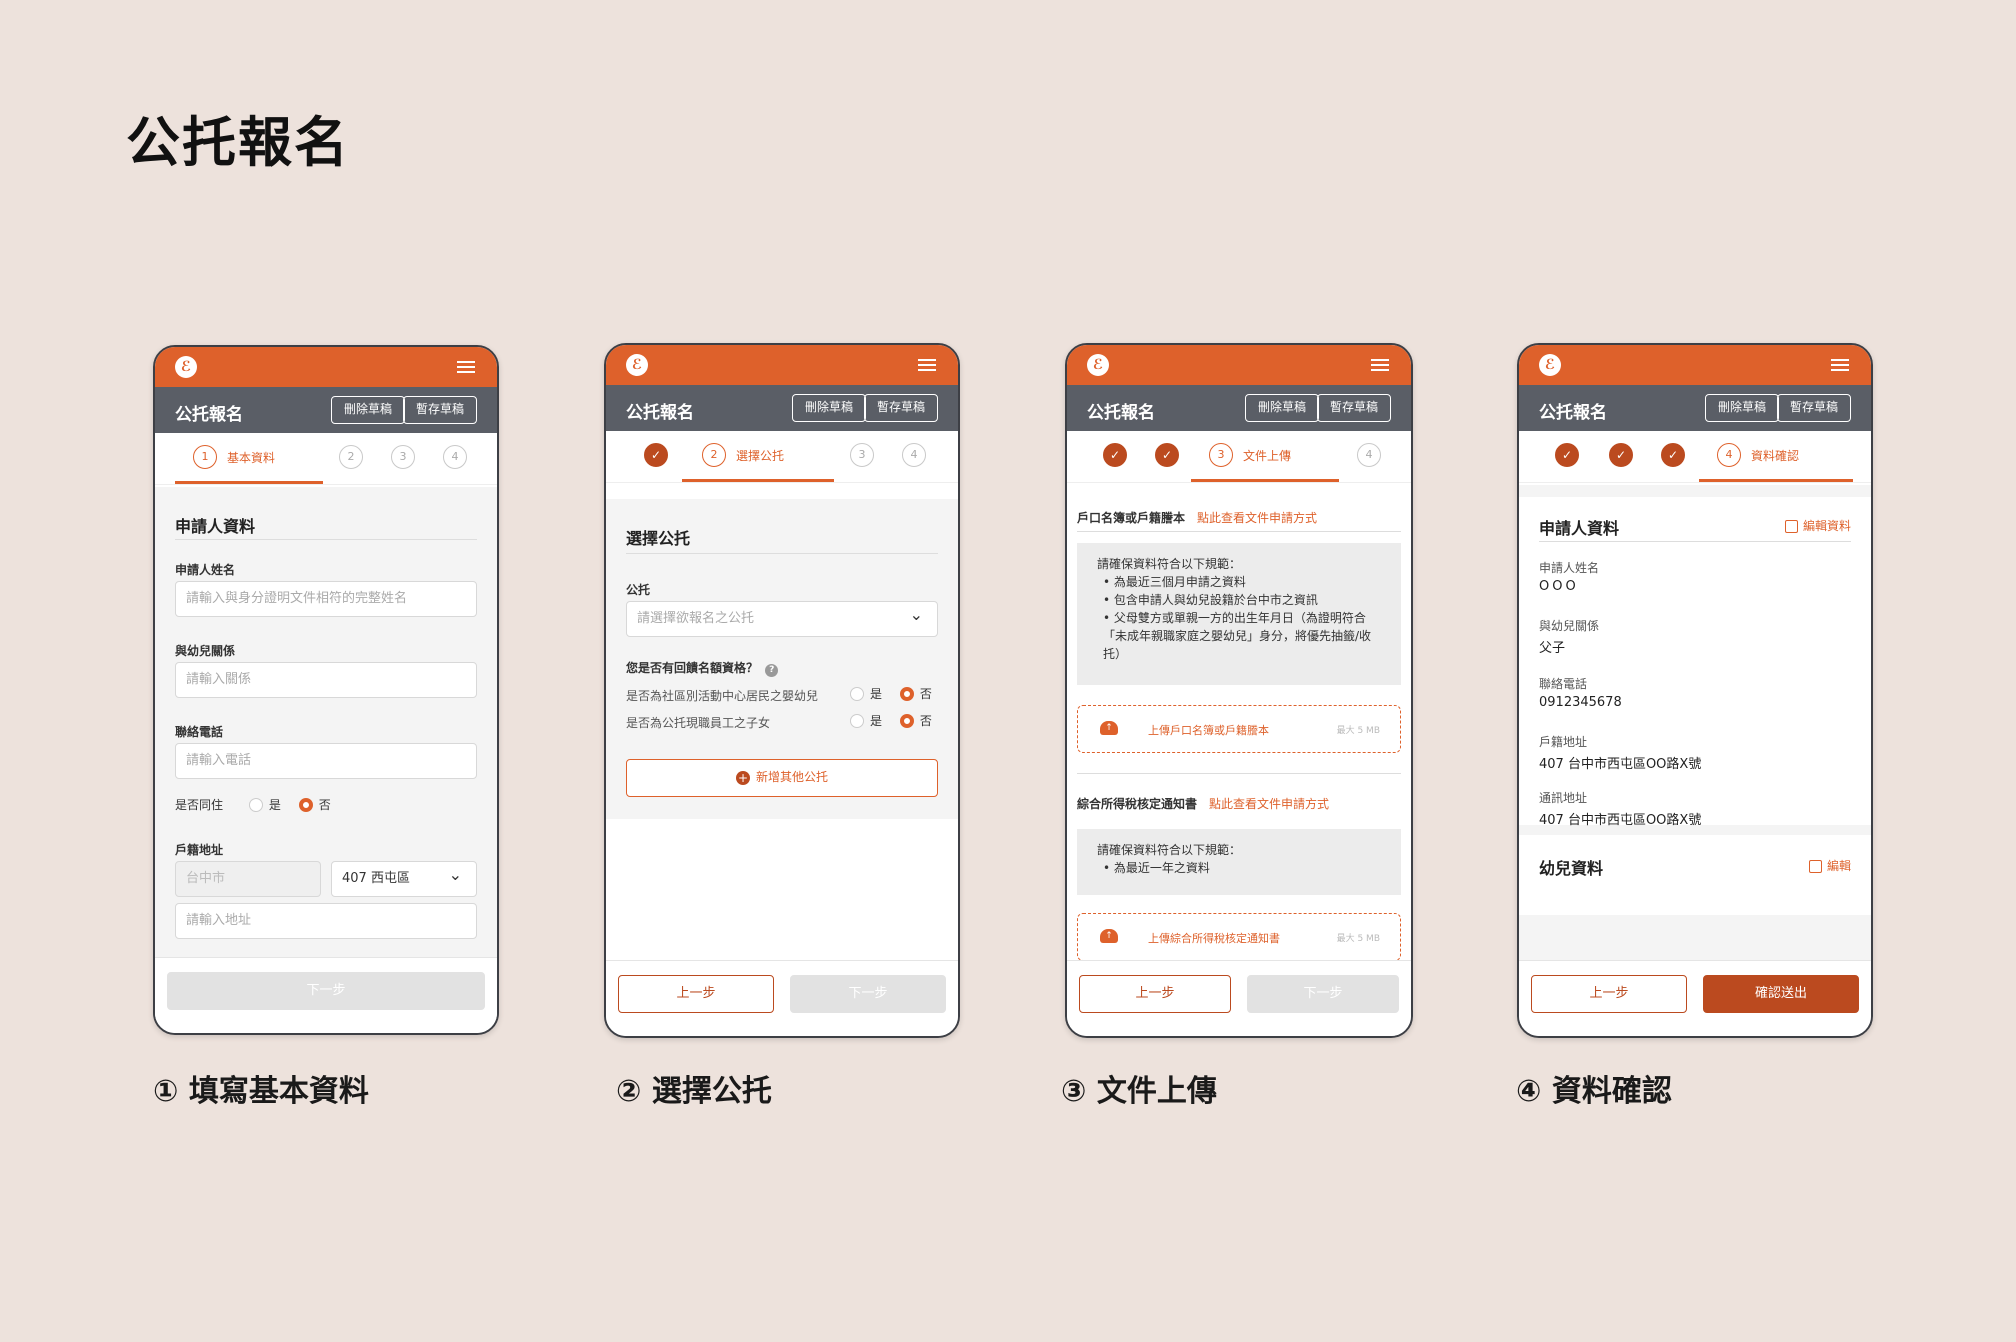  What do you see at coordinates (698, 723) in the screenshot?
I see `q2-label: 是否為公托現職員工之子女` at bounding box center [698, 723].